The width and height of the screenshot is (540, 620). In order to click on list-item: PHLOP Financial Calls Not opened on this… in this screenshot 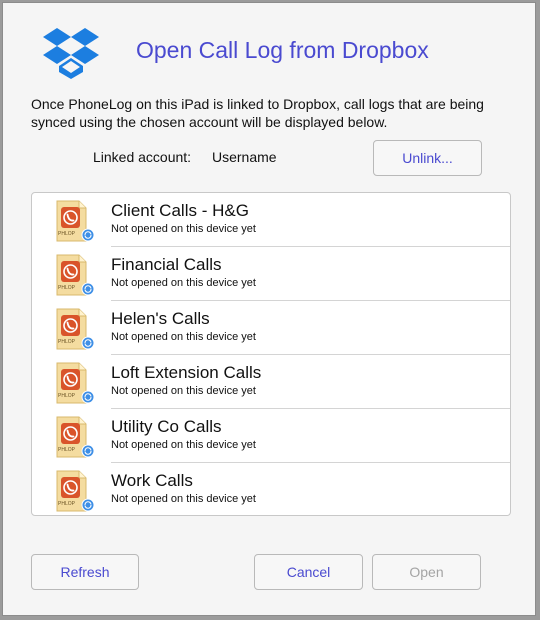, I will do `click(271, 274)`.